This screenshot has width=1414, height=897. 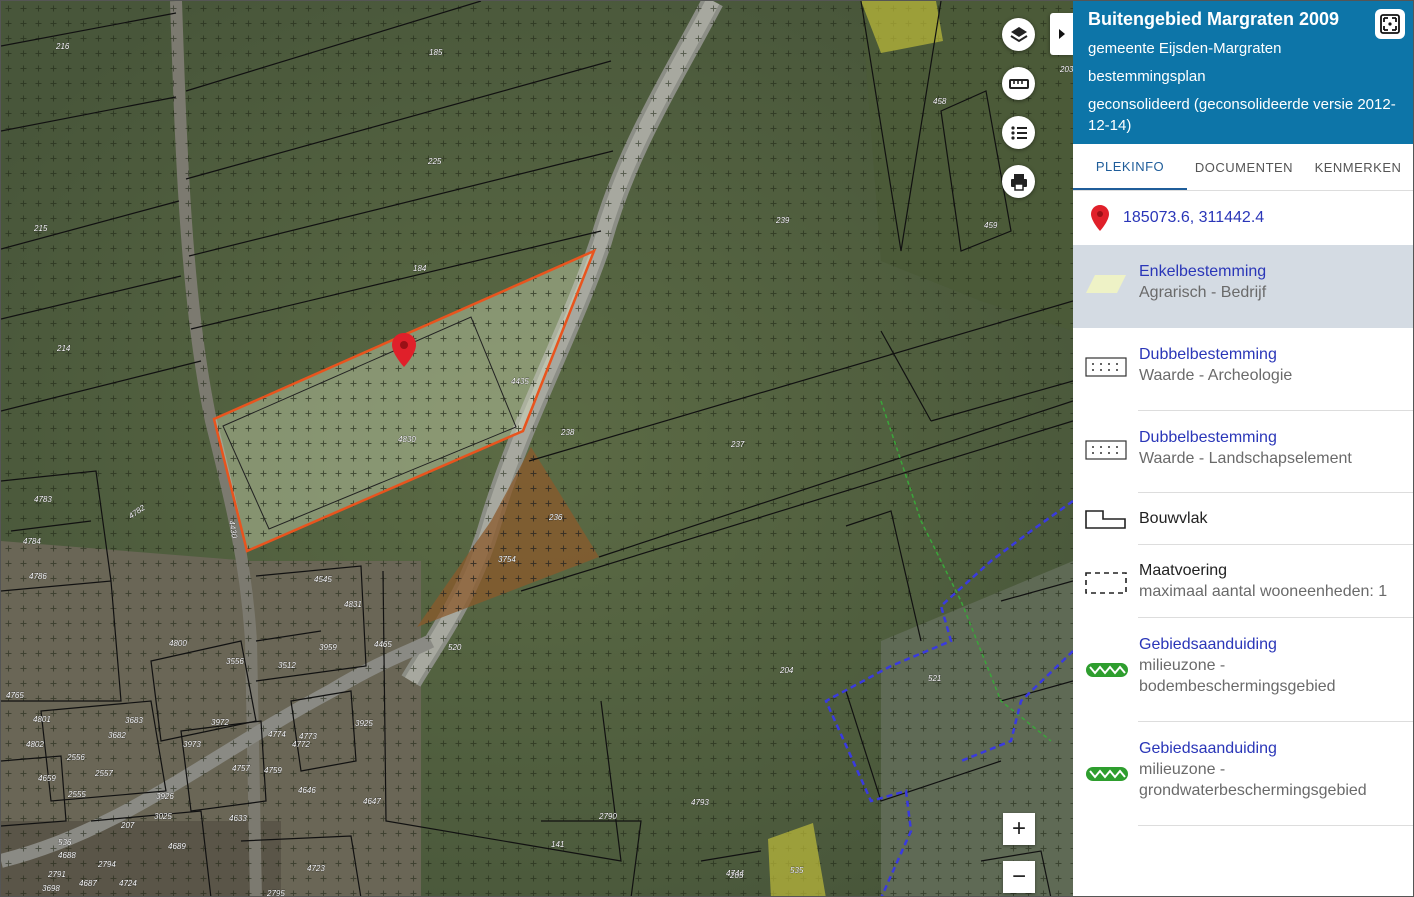 What do you see at coordinates (35, 744) in the screenshot?
I see `parcel-number-label: 4802` at bounding box center [35, 744].